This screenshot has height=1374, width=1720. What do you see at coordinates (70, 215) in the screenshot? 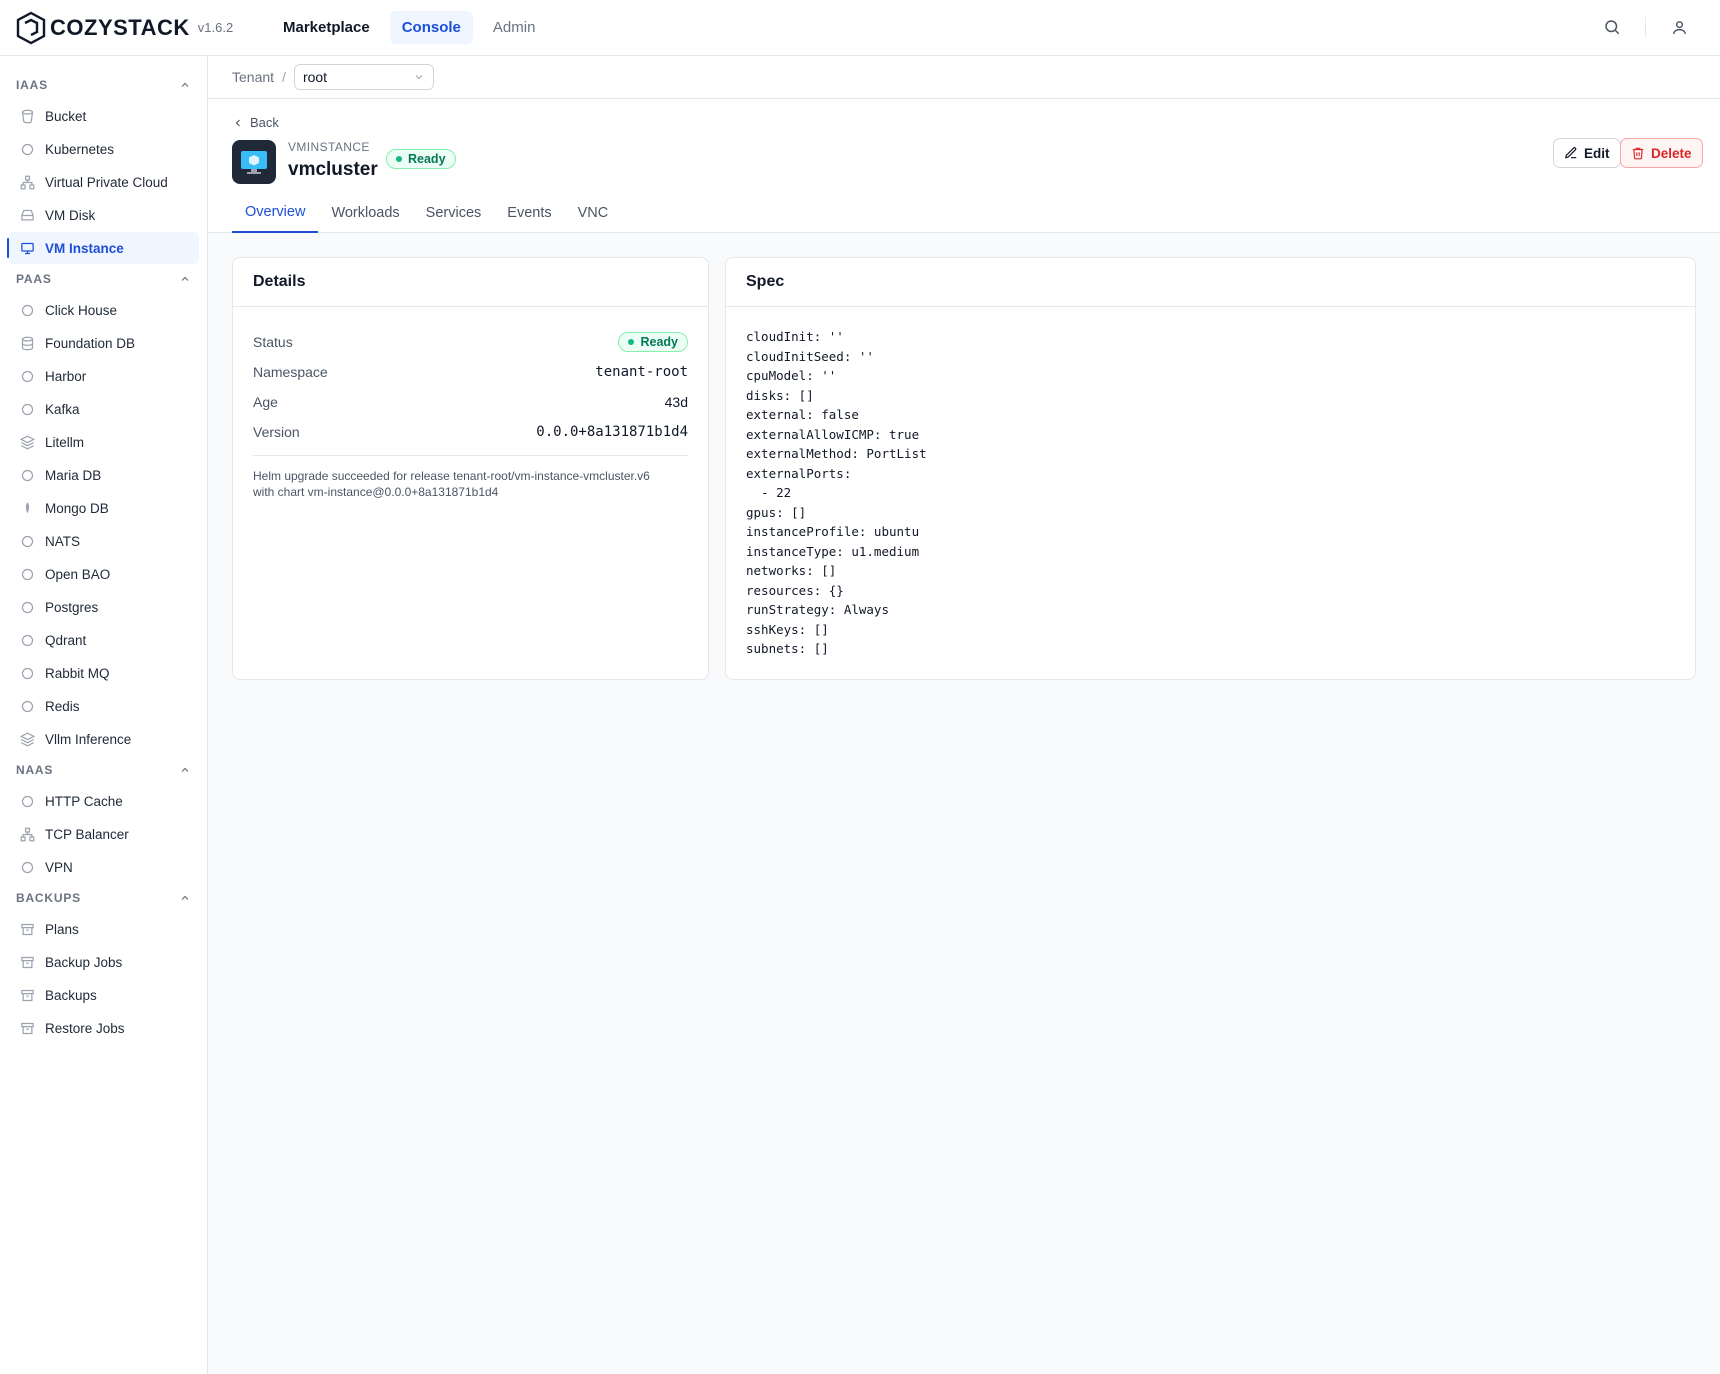
I see `sidebar-item-label: VM Disk` at bounding box center [70, 215].